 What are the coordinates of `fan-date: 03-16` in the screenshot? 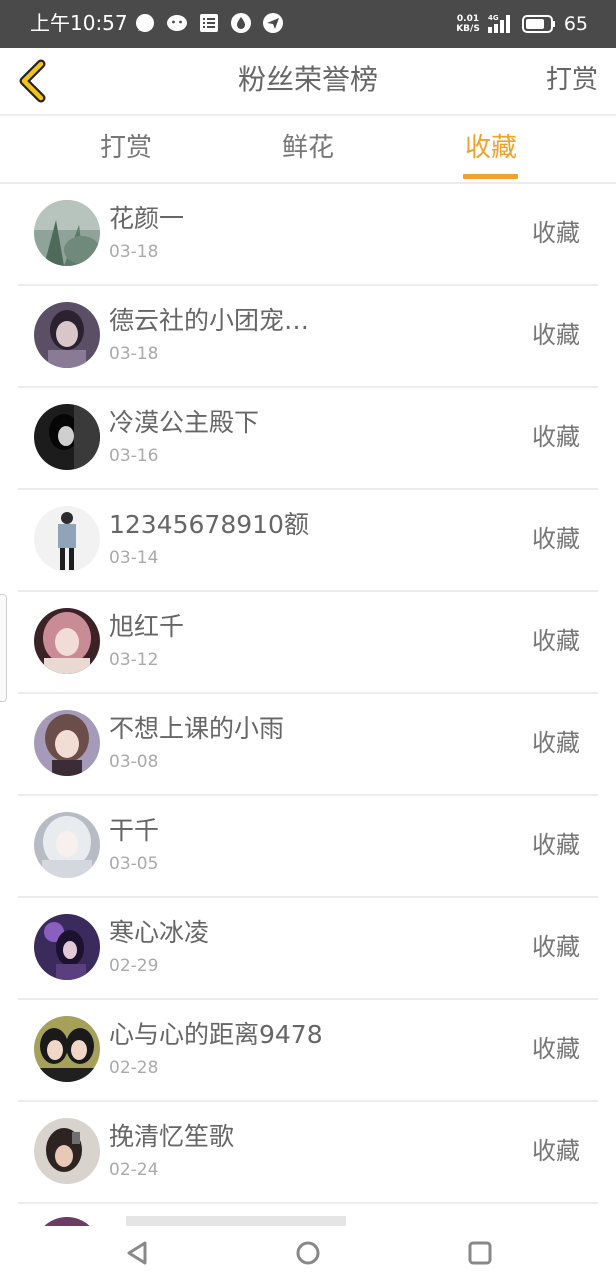 It's located at (134, 456).